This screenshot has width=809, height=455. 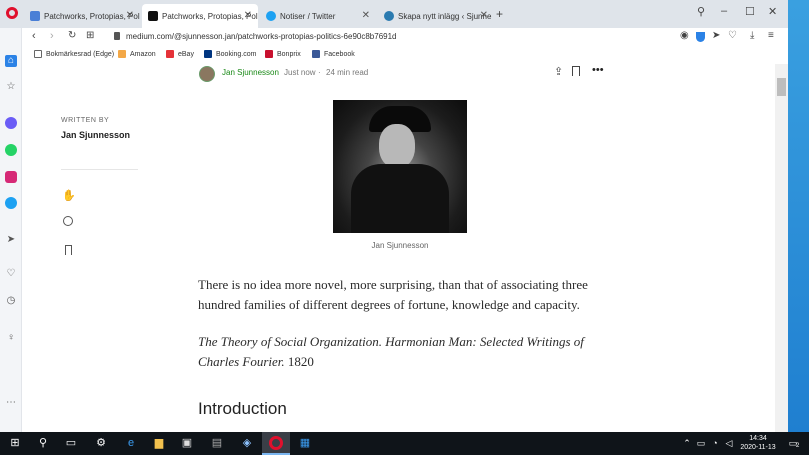 What do you see at coordinates (798, 216) in the screenshot?
I see `desktop-background` at bounding box center [798, 216].